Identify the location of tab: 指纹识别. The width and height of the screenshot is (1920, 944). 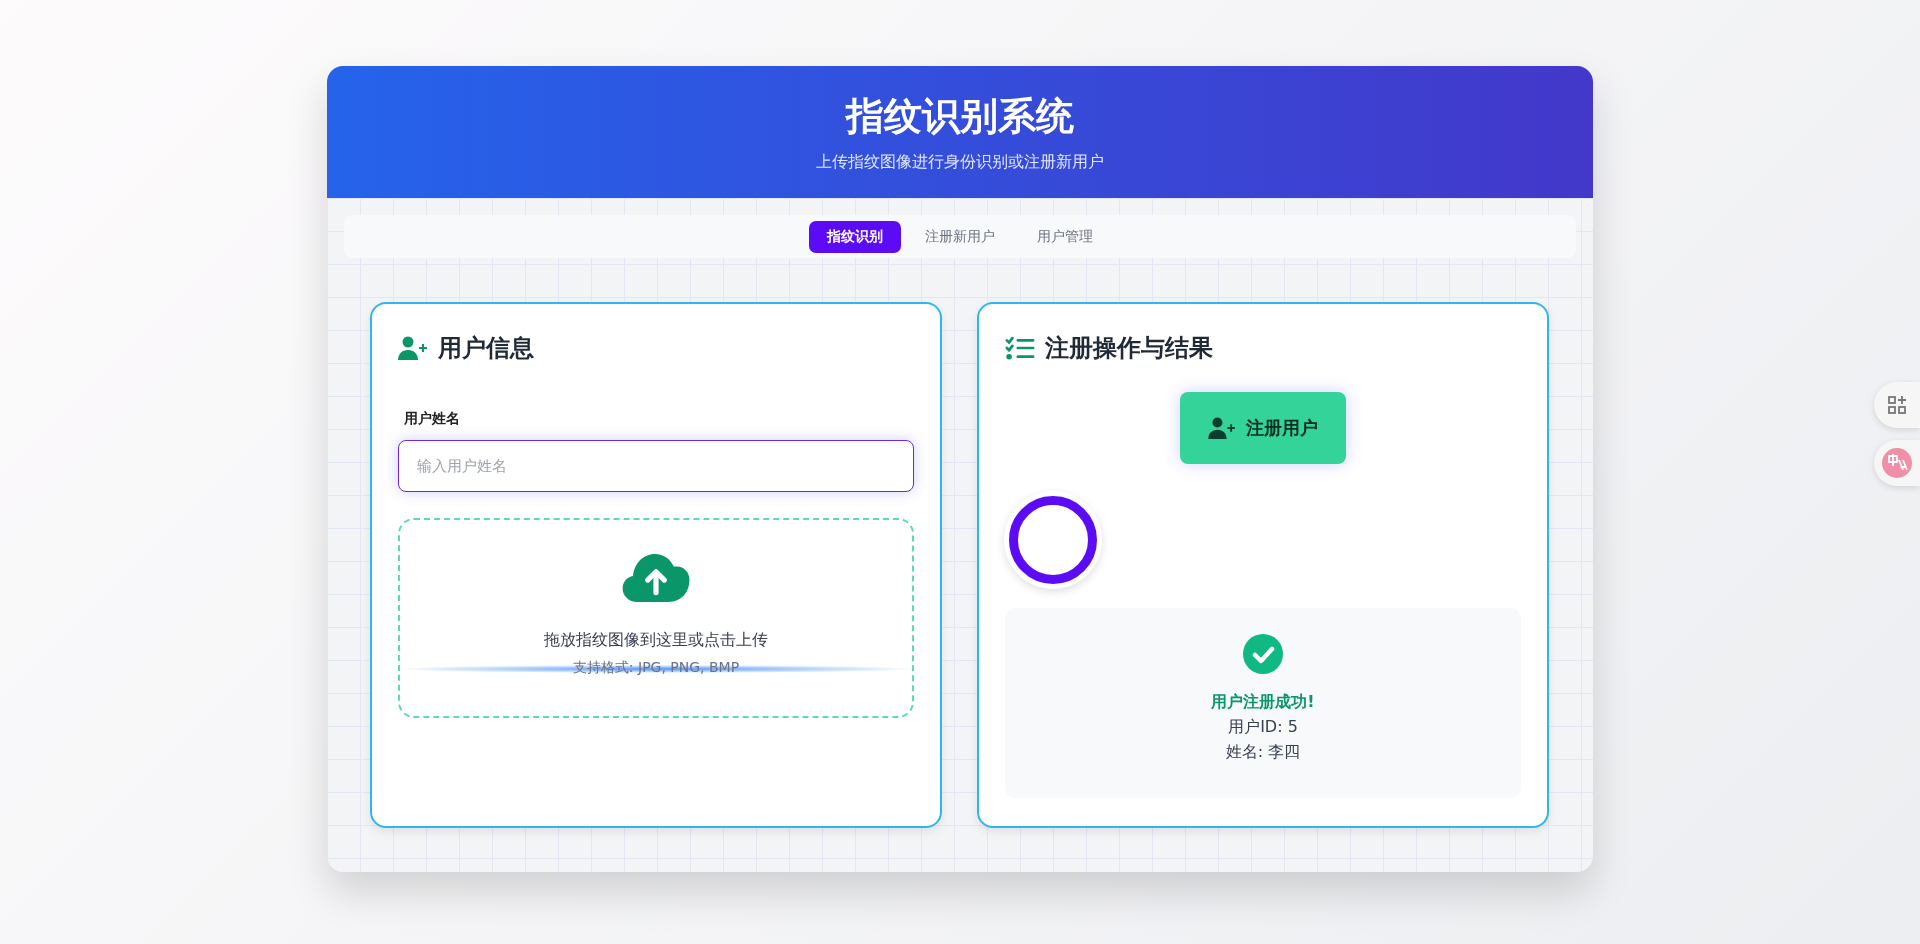
(855, 236).